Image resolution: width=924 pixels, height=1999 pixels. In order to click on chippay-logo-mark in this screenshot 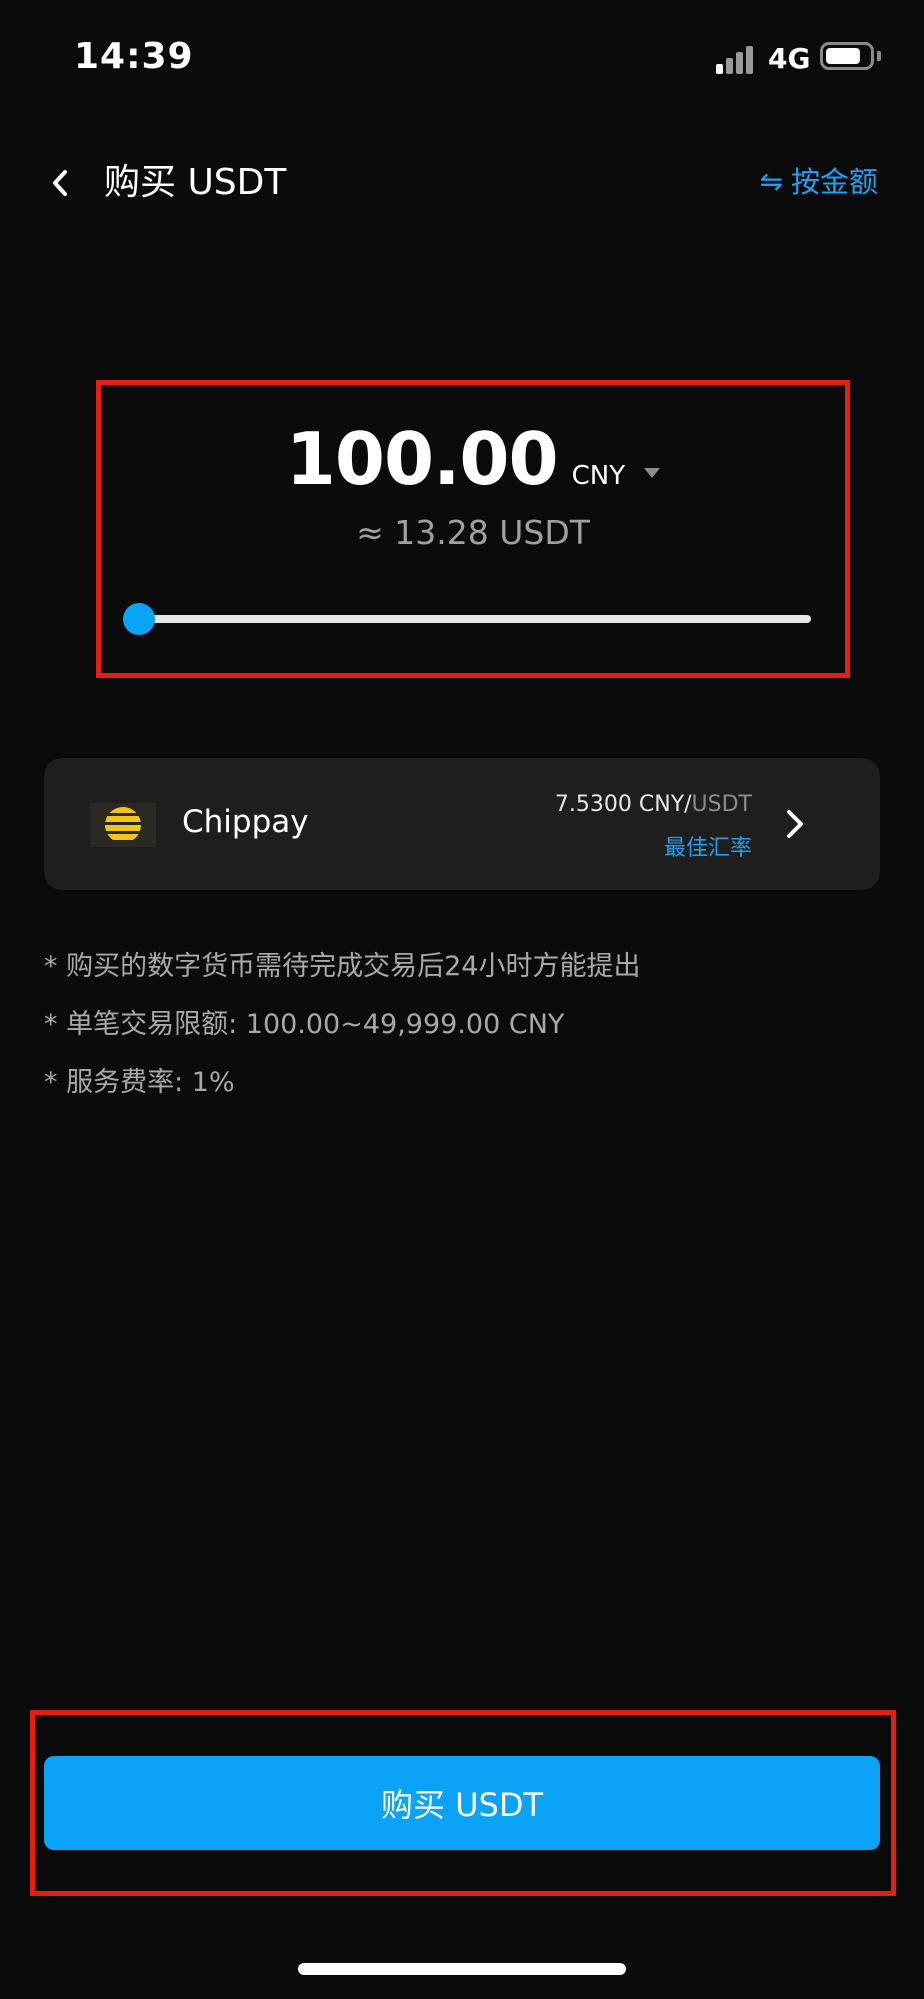, I will do `click(123, 825)`.